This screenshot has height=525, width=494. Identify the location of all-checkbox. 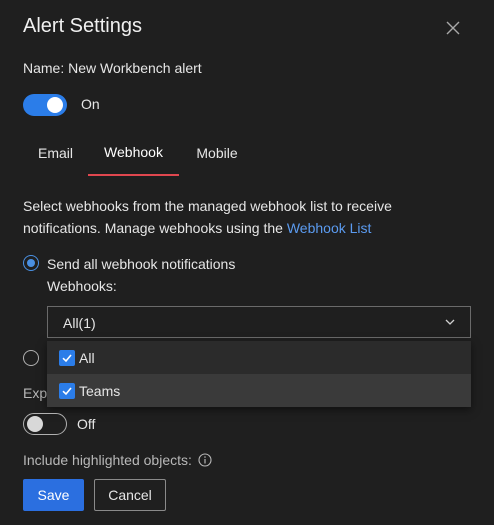
(67, 357).